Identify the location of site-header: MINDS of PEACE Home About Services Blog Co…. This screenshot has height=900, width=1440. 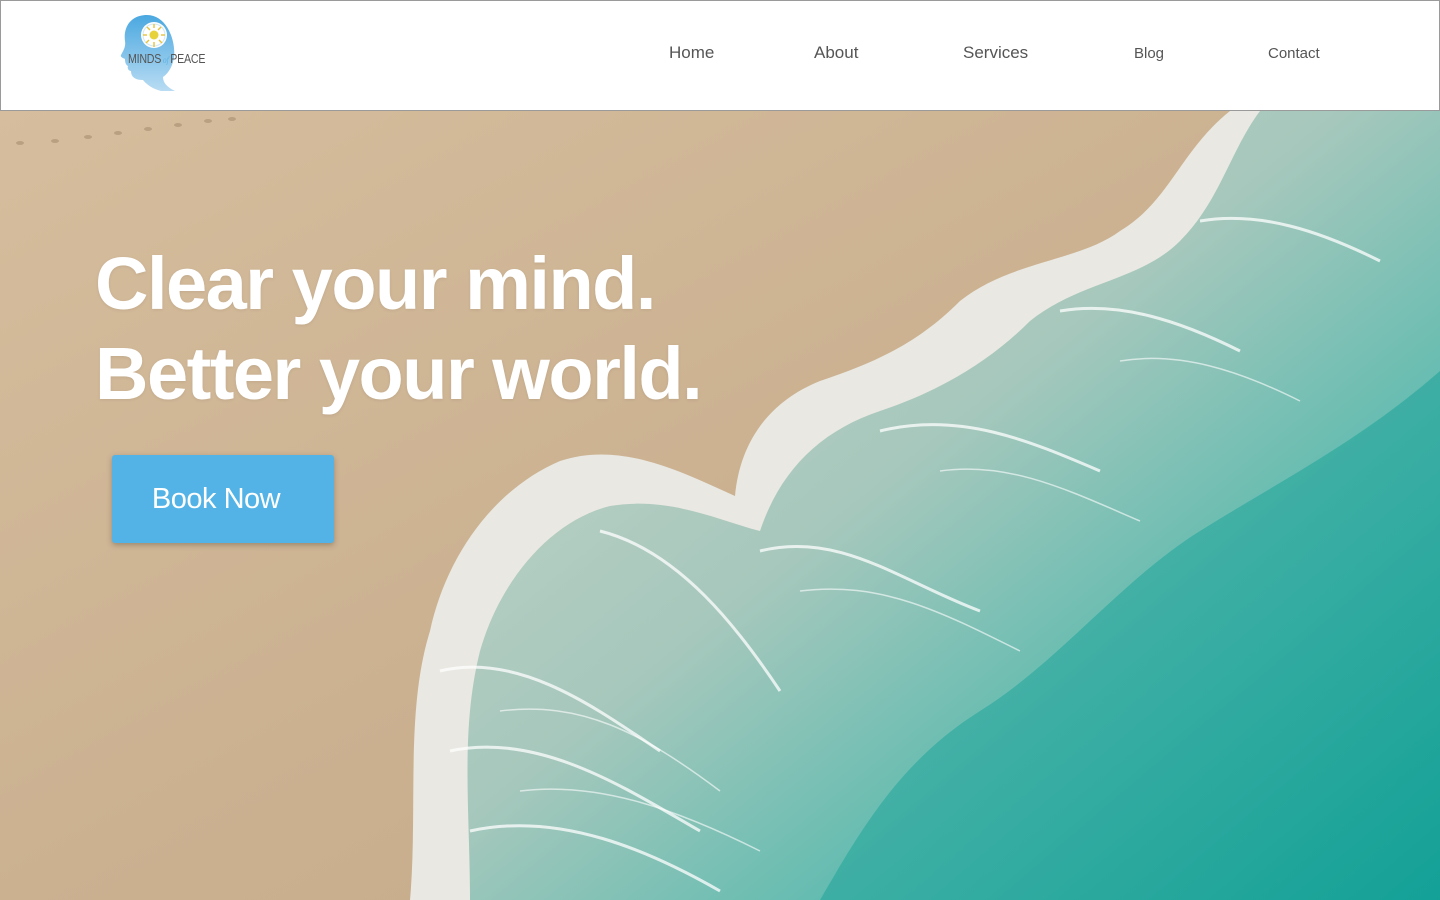
(720, 55).